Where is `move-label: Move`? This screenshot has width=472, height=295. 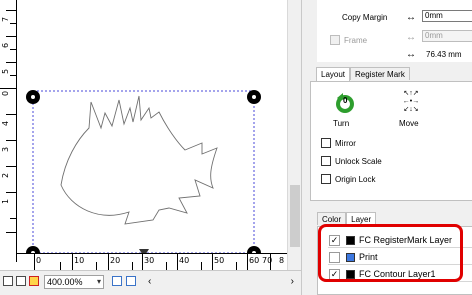 move-label: Move is located at coordinates (409, 123).